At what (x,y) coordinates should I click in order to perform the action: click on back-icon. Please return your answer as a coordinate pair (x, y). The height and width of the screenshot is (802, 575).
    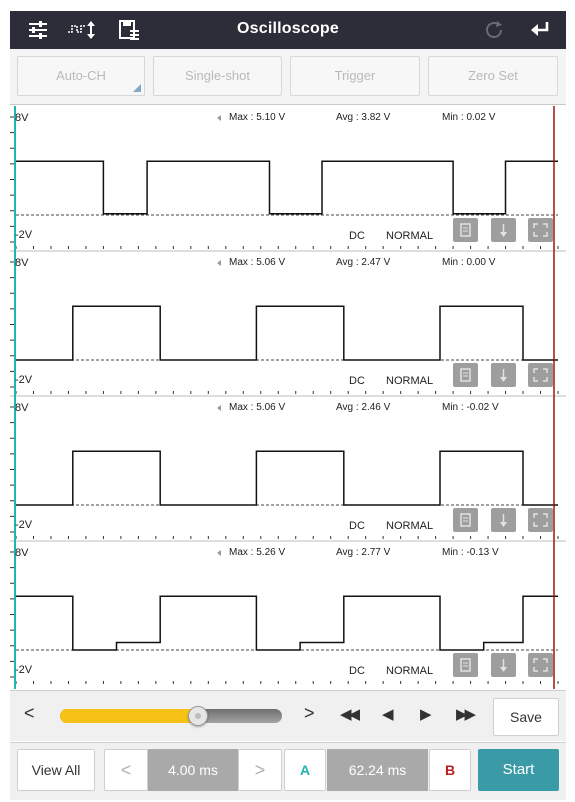
    Looking at the image, I should click on (540, 30).